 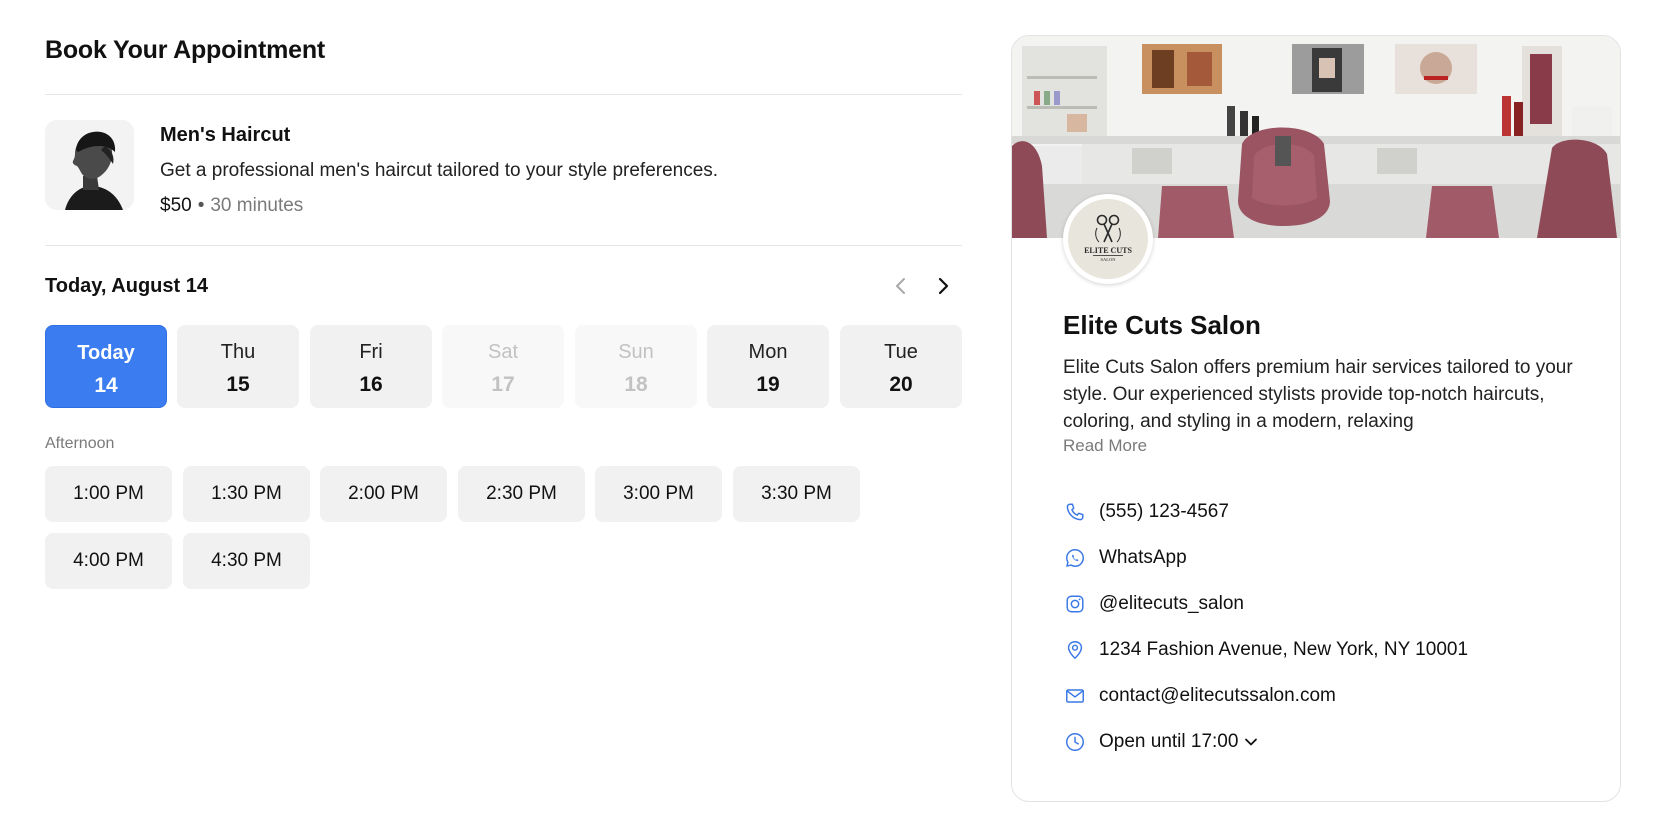 I want to click on contact-address: 1234 Fashion Avenue, New York, NY 10001, so click(x=1323, y=650).